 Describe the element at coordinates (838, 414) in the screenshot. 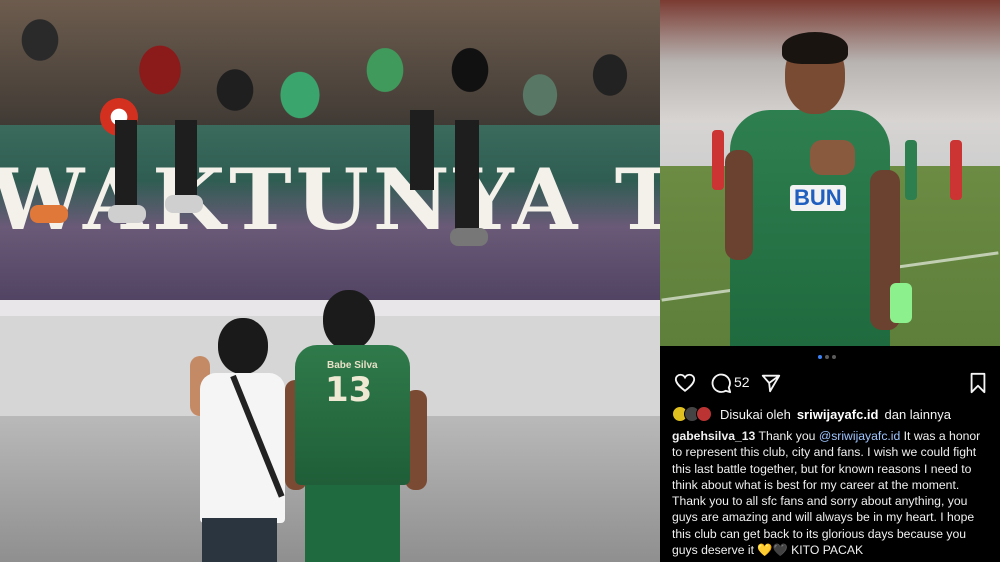

I see `liked-by-user-link: sriwijayafc.id` at that location.